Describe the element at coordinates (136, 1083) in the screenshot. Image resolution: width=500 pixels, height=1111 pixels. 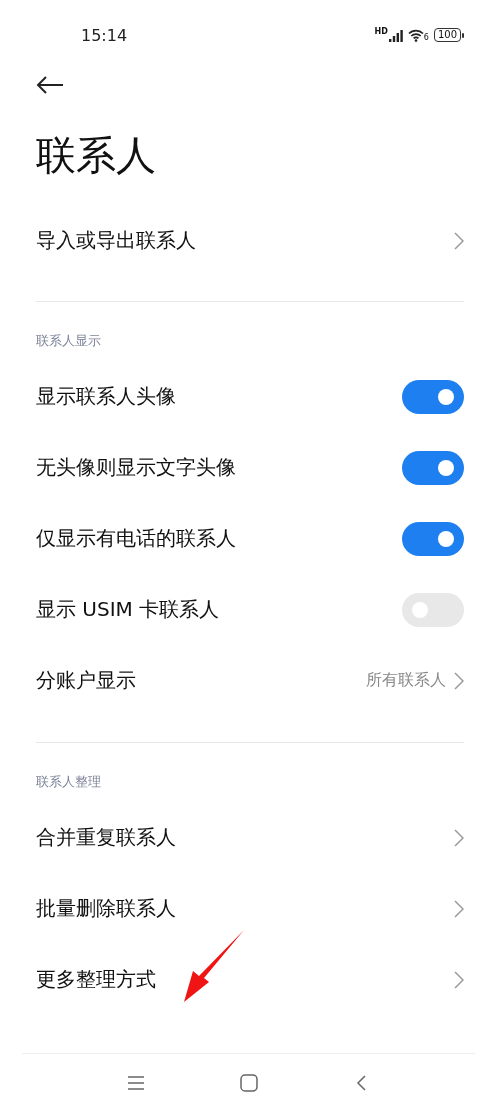
I see `menu-icon` at that location.